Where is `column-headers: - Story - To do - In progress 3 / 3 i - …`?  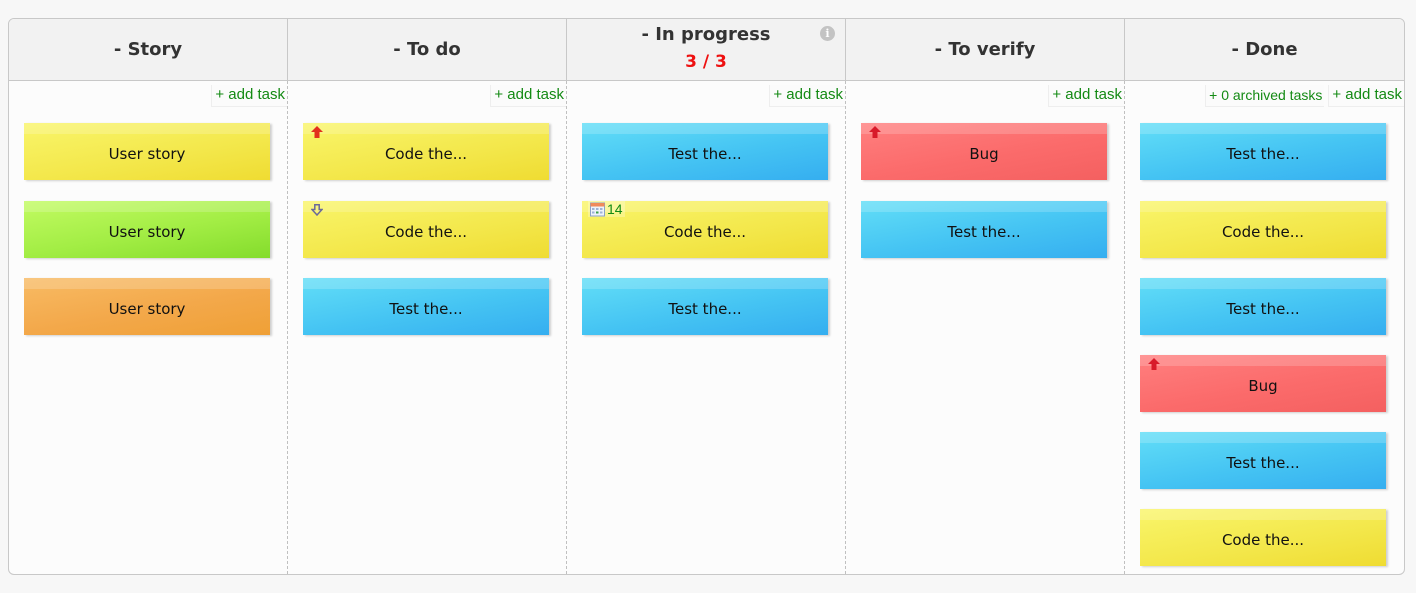 column-headers: - Story - To do - In progress 3 / 3 i - … is located at coordinates (706, 50).